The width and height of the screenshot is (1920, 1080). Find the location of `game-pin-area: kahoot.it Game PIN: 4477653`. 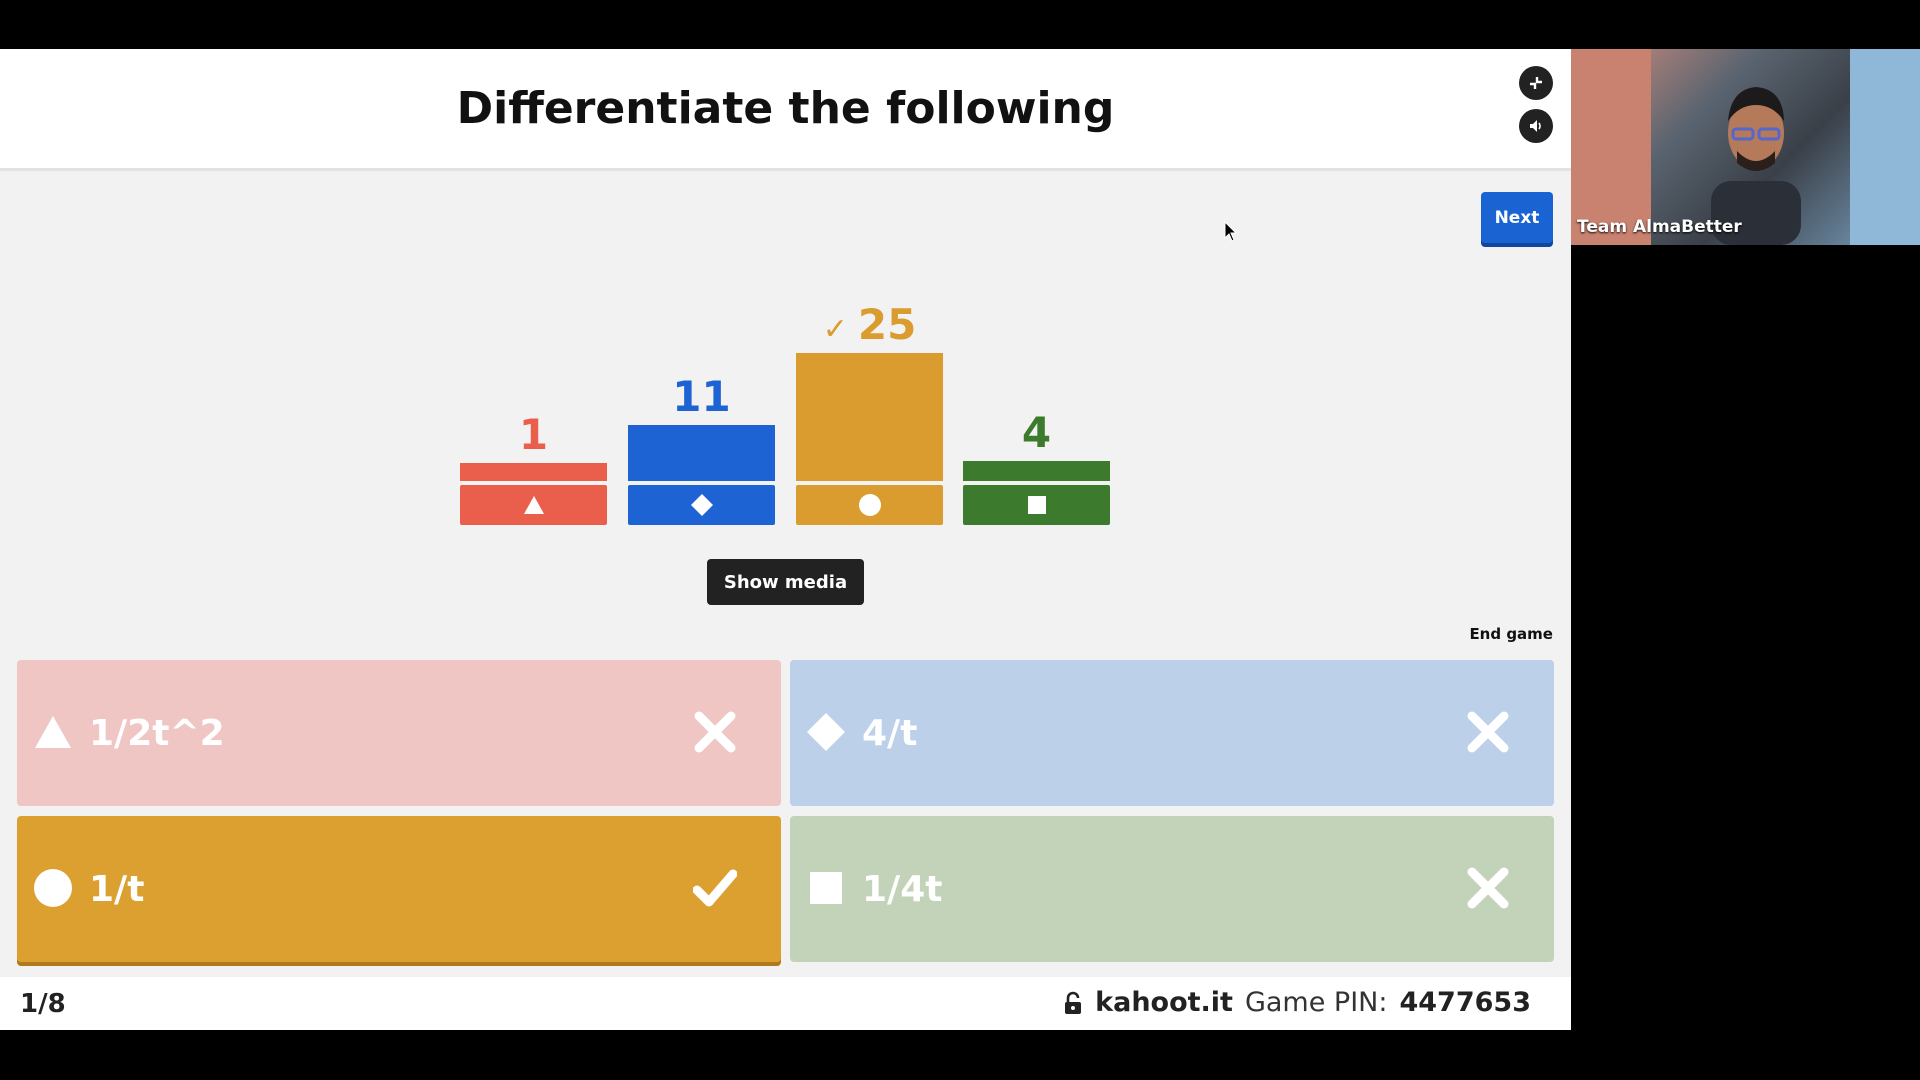

game-pin-area: kahoot.it Game PIN: 4477653 is located at coordinates (1297, 1002).